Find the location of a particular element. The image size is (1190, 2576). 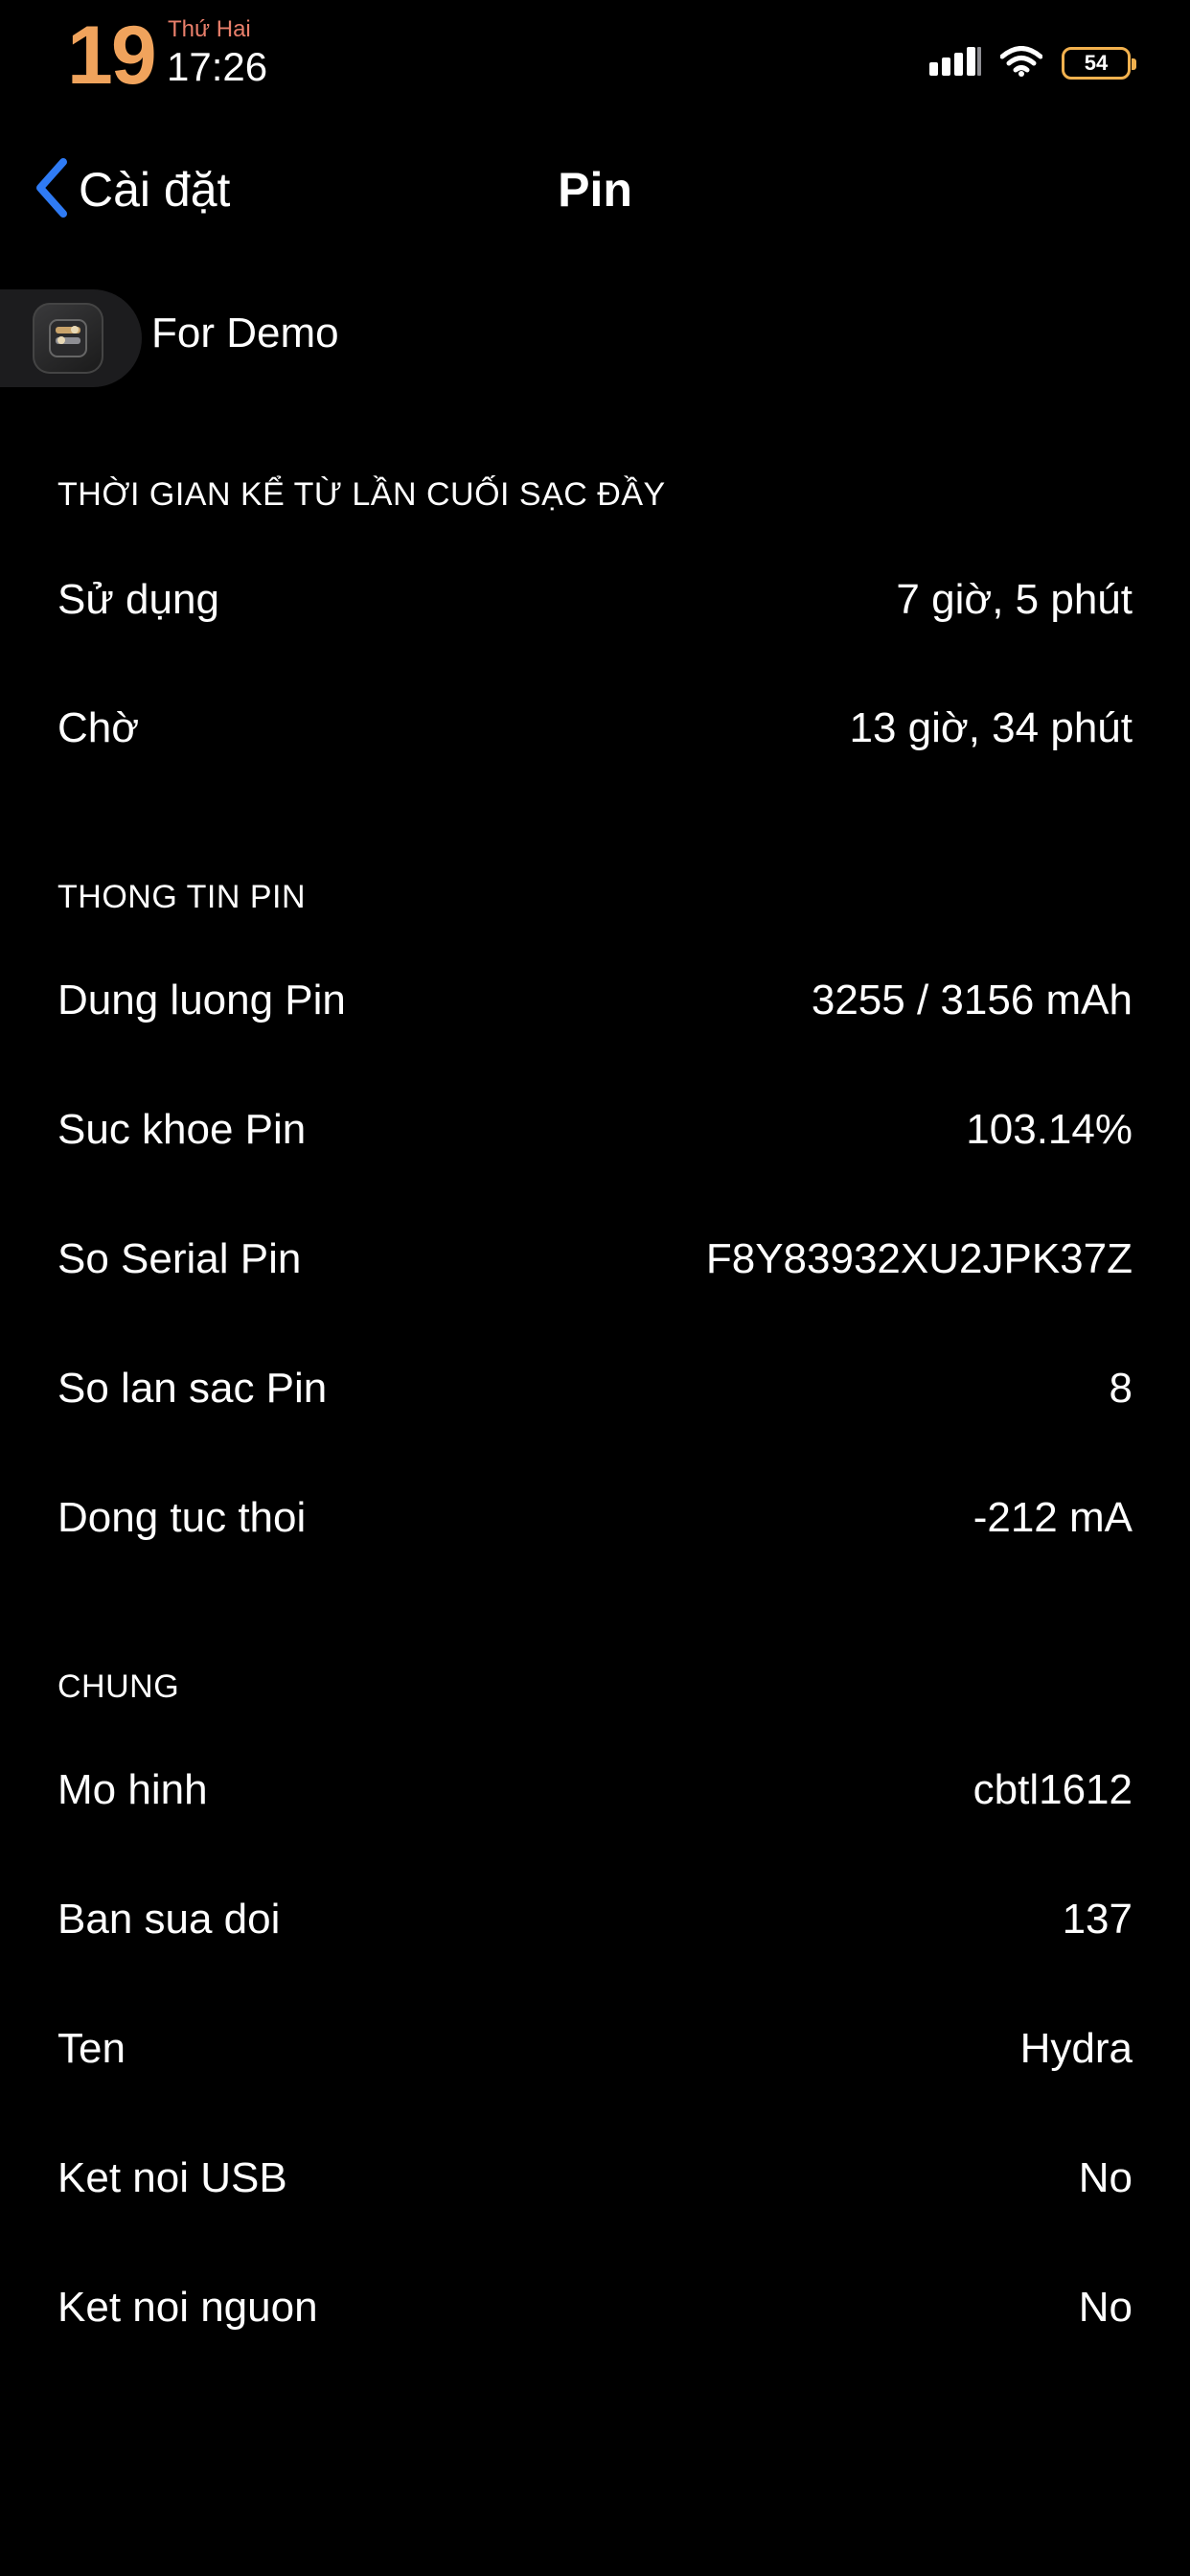

row-standby: Chờ 13 giờ, 34 phút is located at coordinates (595, 728).